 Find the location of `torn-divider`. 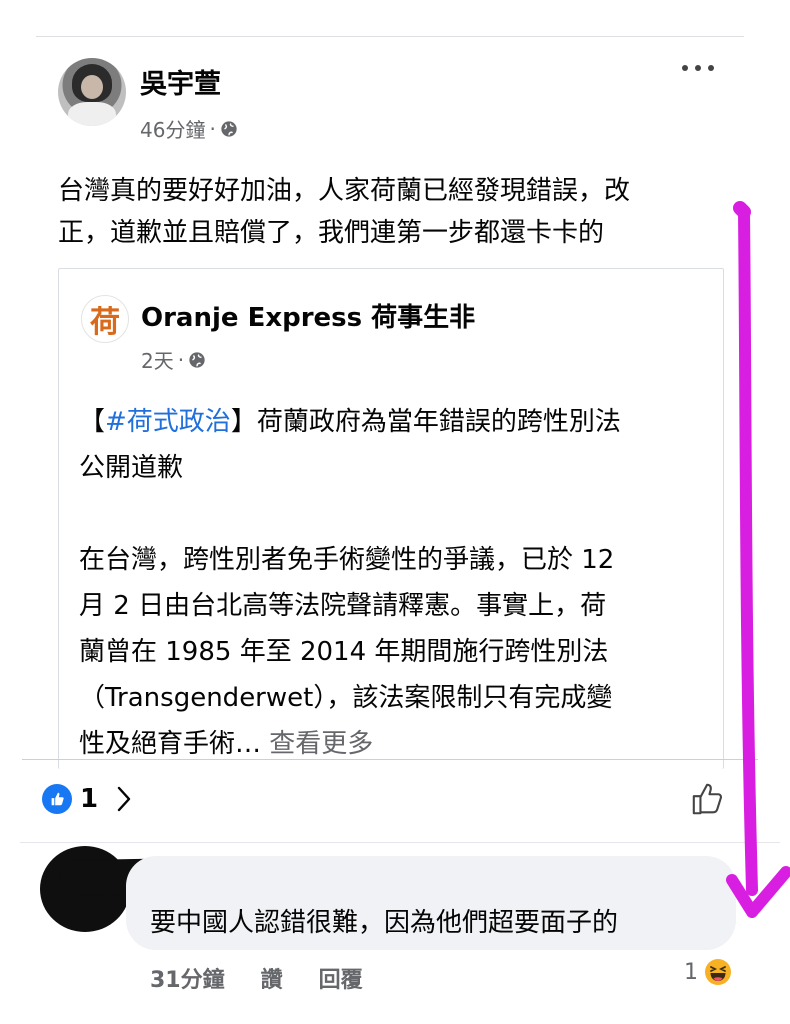

torn-divider is located at coordinates (390, 759).